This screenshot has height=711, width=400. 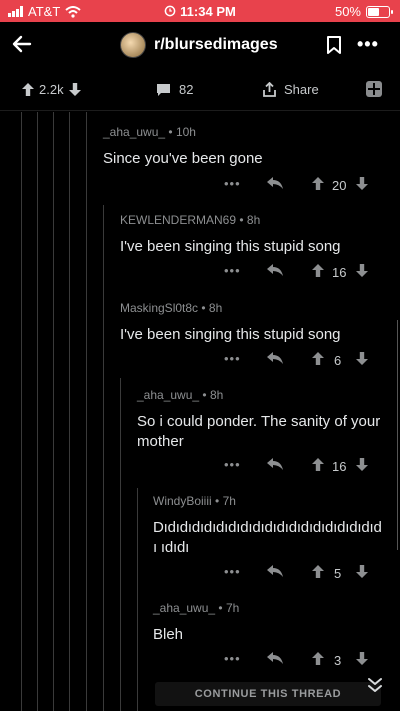 What do you see at coordinates (269, 89) in the screenshot?
I see `share-icon` at bounding box center [269, 89].